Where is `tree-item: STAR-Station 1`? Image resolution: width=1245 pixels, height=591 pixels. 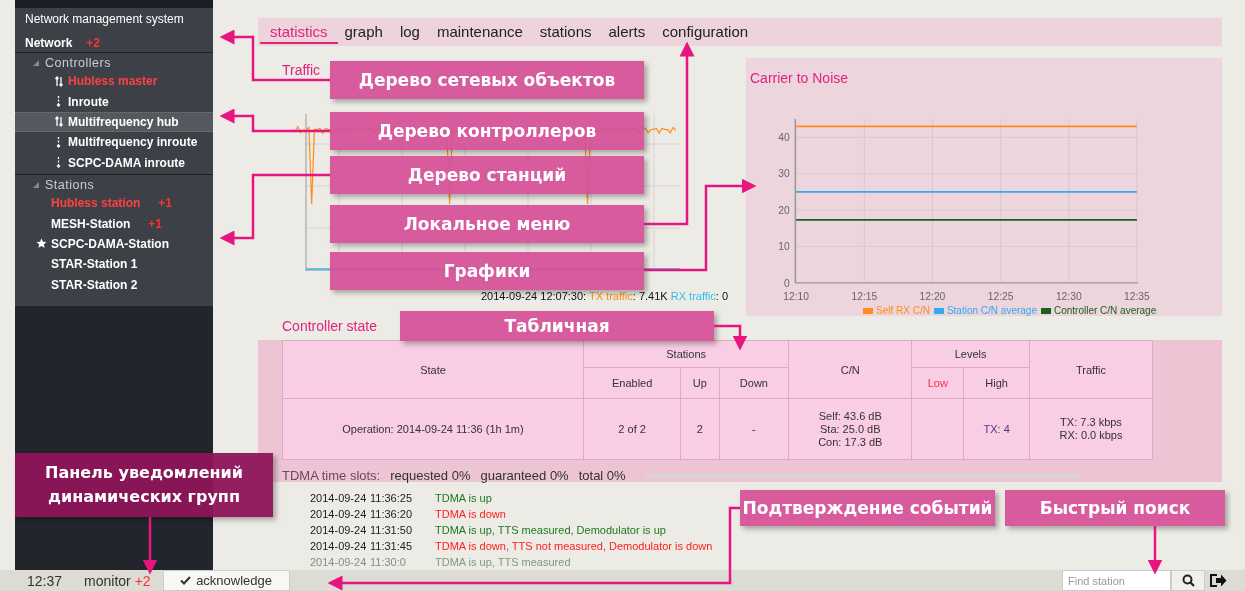
tree-item: STAR-Station 1 is located at coordinates (114, 264).